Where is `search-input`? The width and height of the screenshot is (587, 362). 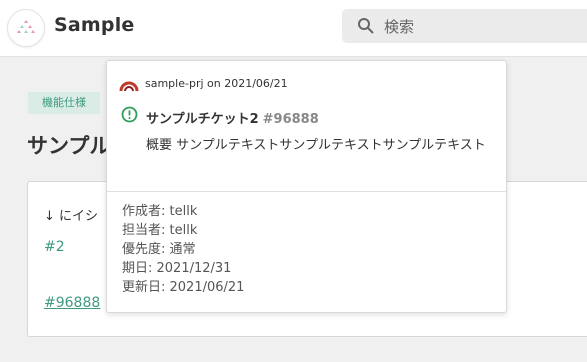 search-input is located at coordinates (484, 27).